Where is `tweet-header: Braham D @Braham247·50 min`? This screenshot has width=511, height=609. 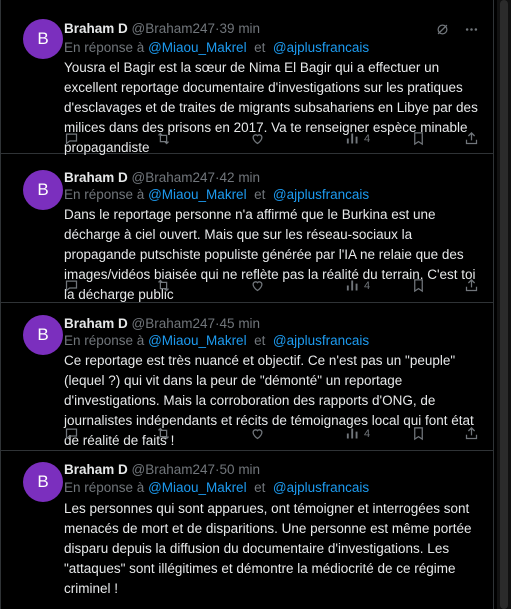
tweet-header: Braham D @Braham247·50 min is located at coordinates (162, 471).